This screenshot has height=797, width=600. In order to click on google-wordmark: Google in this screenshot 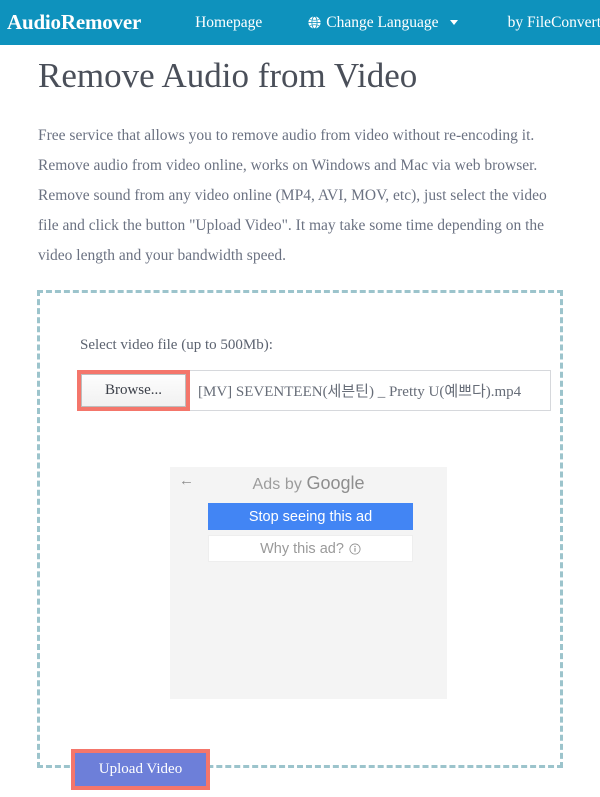, I will do `click(335, 483)`.